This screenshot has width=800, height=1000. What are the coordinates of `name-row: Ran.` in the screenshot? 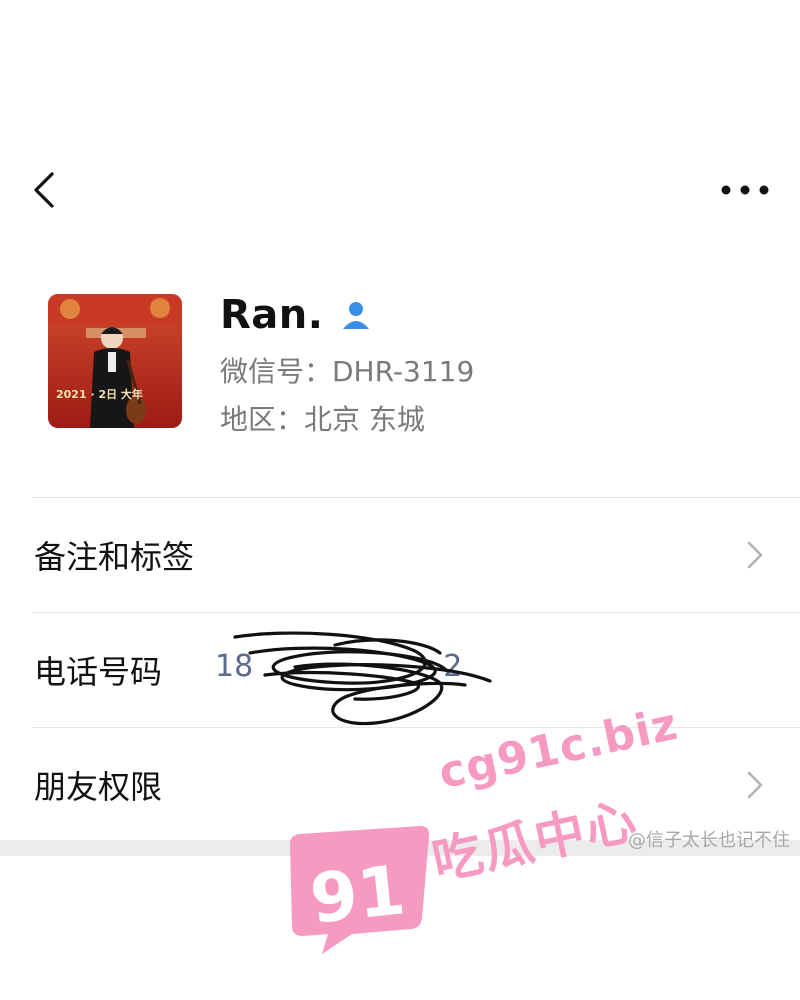 It's located at (296, 315).